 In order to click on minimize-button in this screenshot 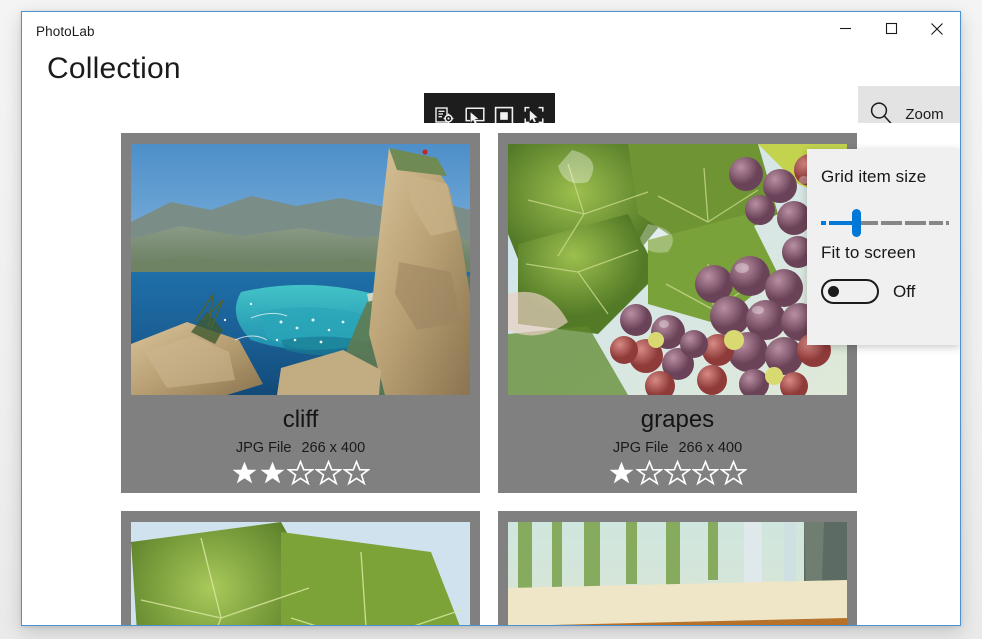, I will do `click(845, 28)`.